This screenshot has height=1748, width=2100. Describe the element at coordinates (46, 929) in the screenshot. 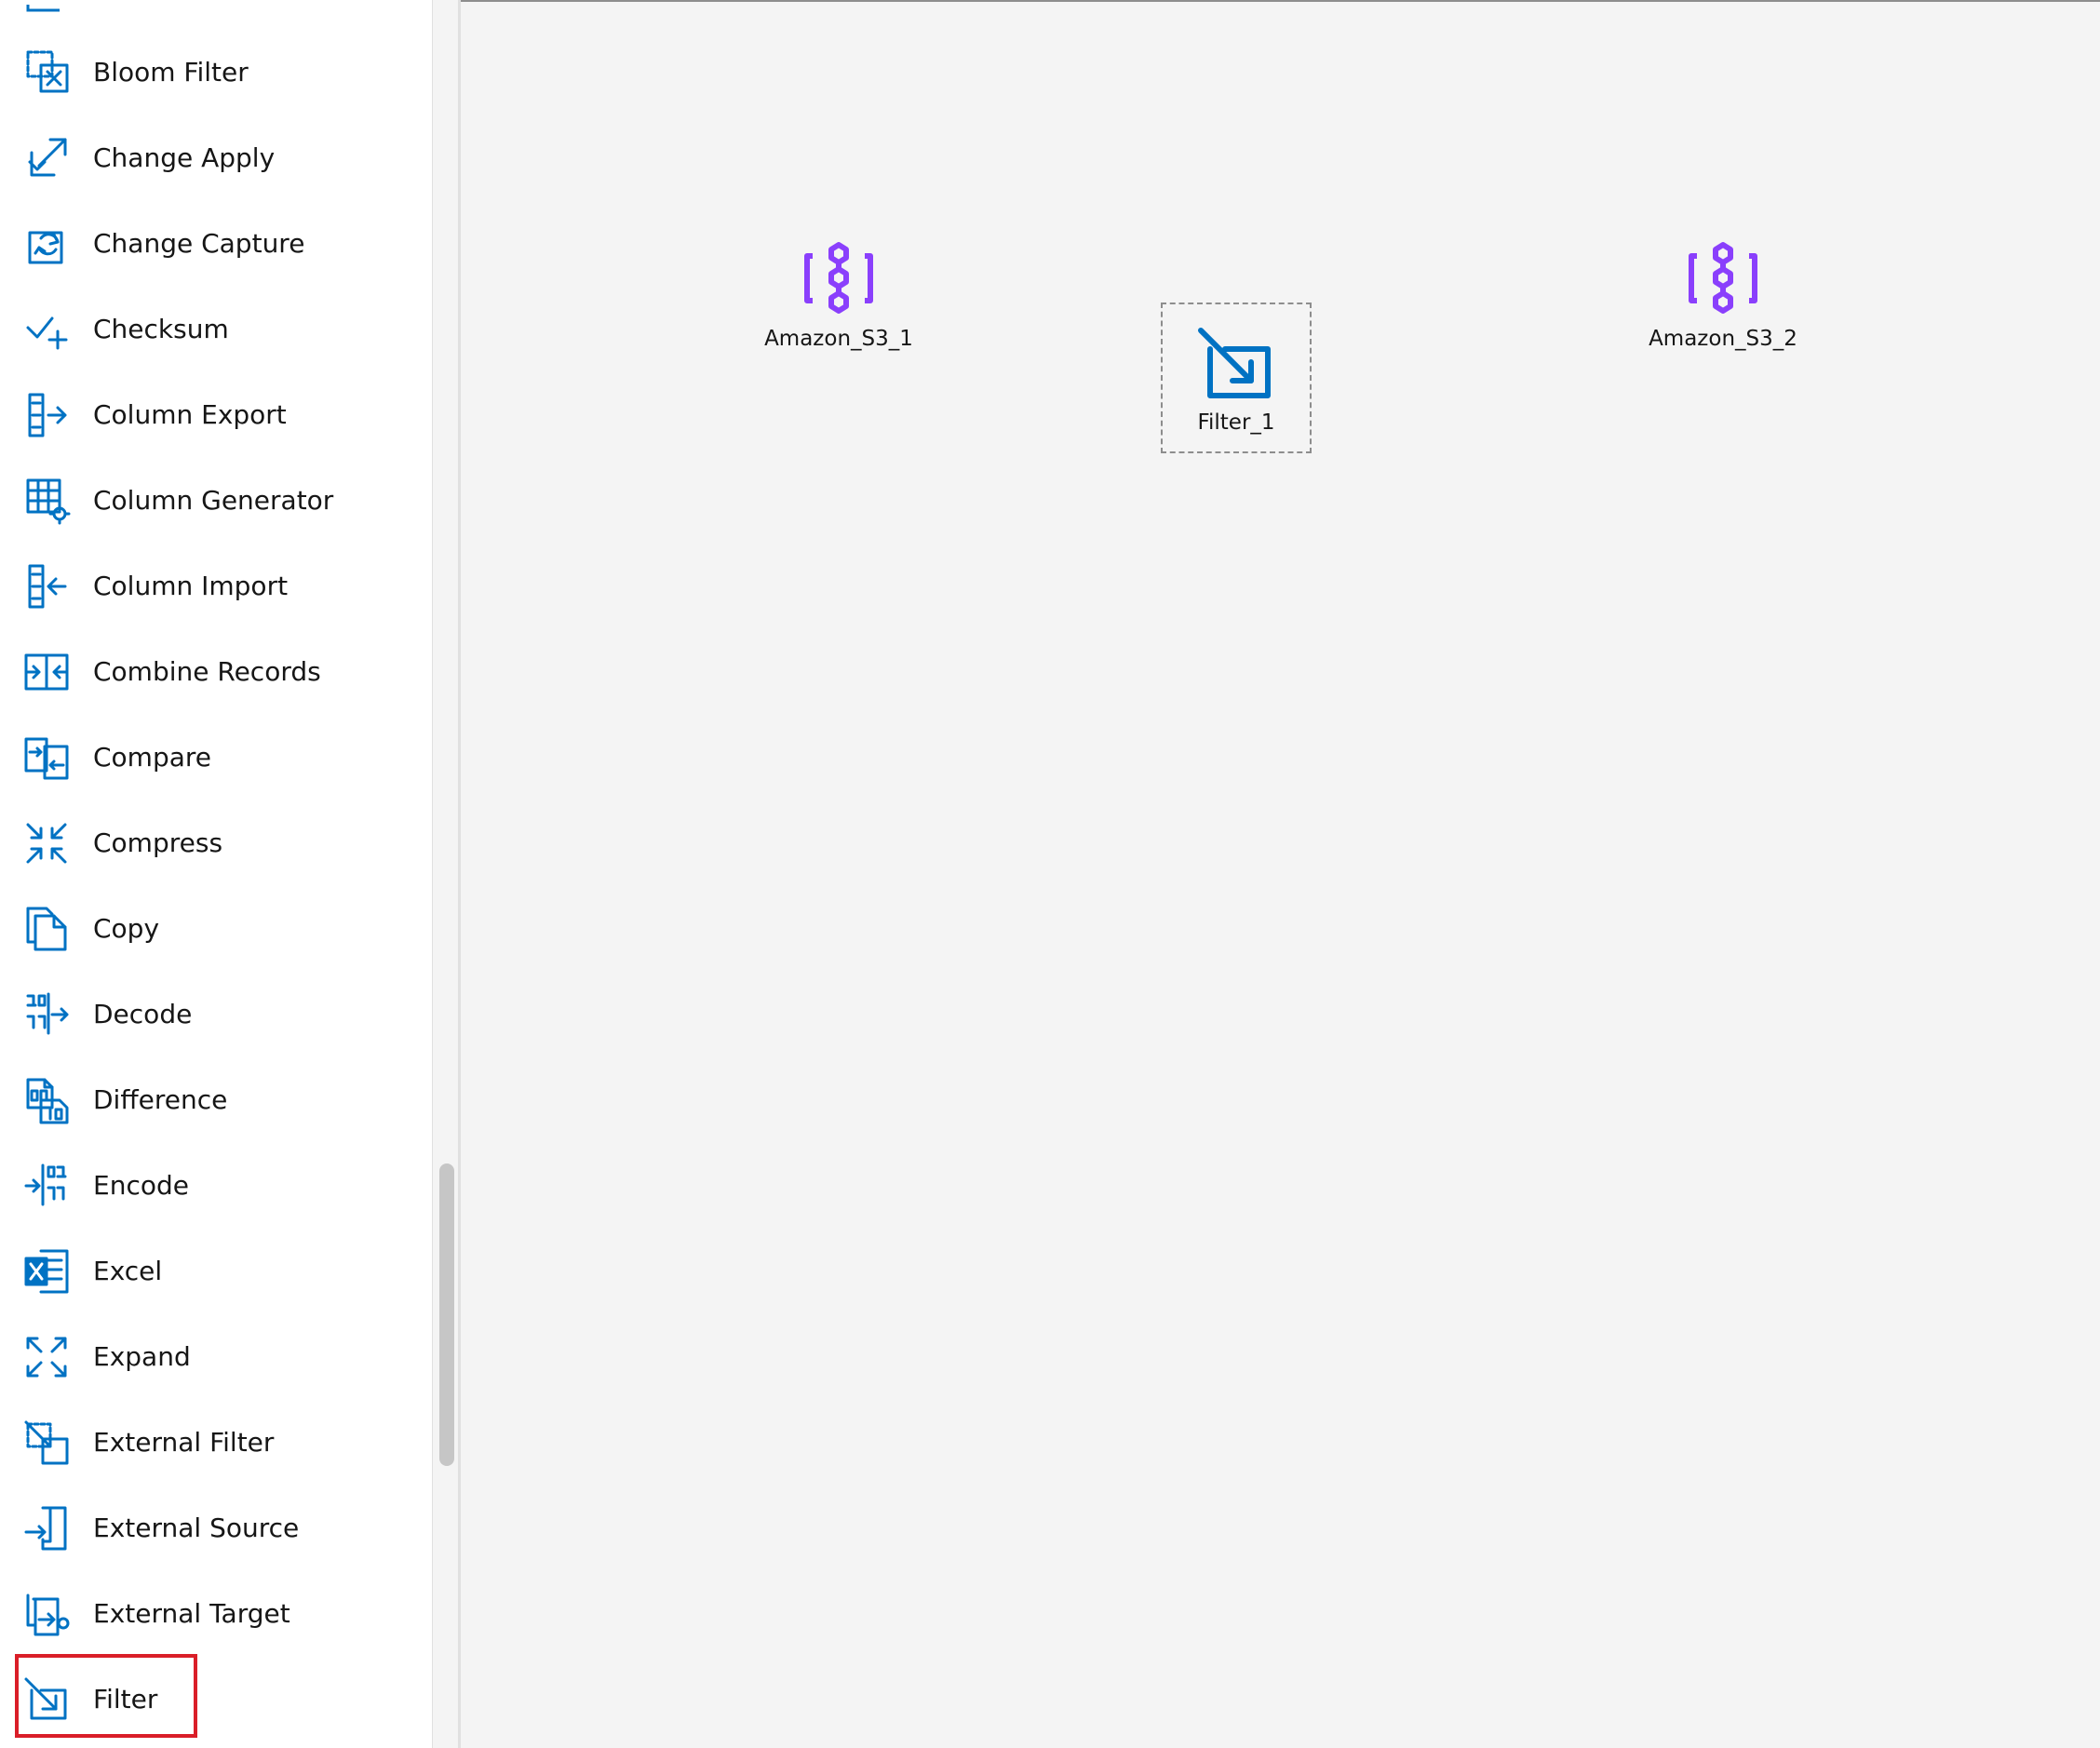

I see `copy-icon` at that location.